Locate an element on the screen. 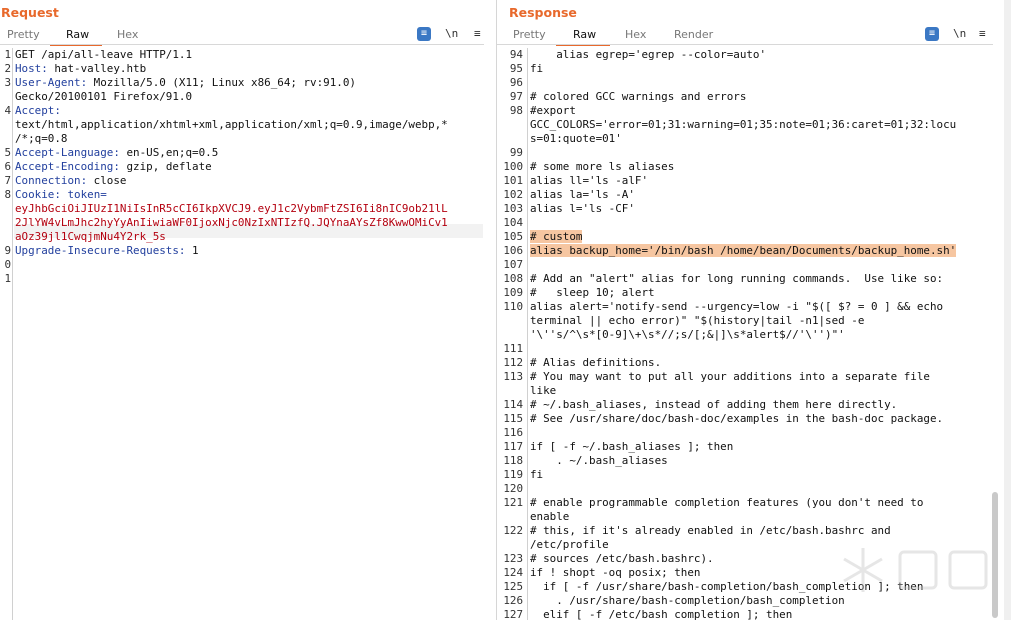  line-number: 103 is located at coordinates (513, 208).